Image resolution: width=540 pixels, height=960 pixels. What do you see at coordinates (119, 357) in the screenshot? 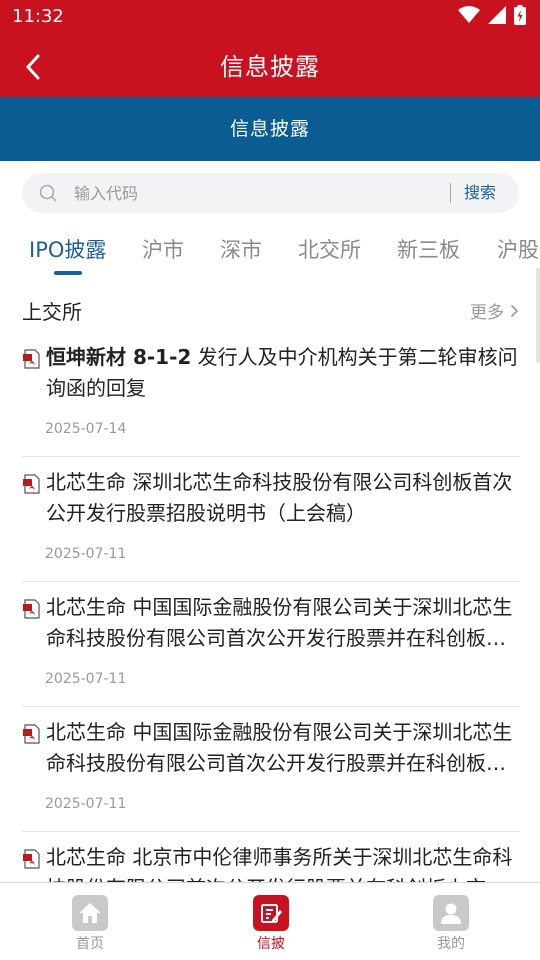
I see `item-title-code: 恒坤新材 8-1-2` at bounding box center [119, 357].